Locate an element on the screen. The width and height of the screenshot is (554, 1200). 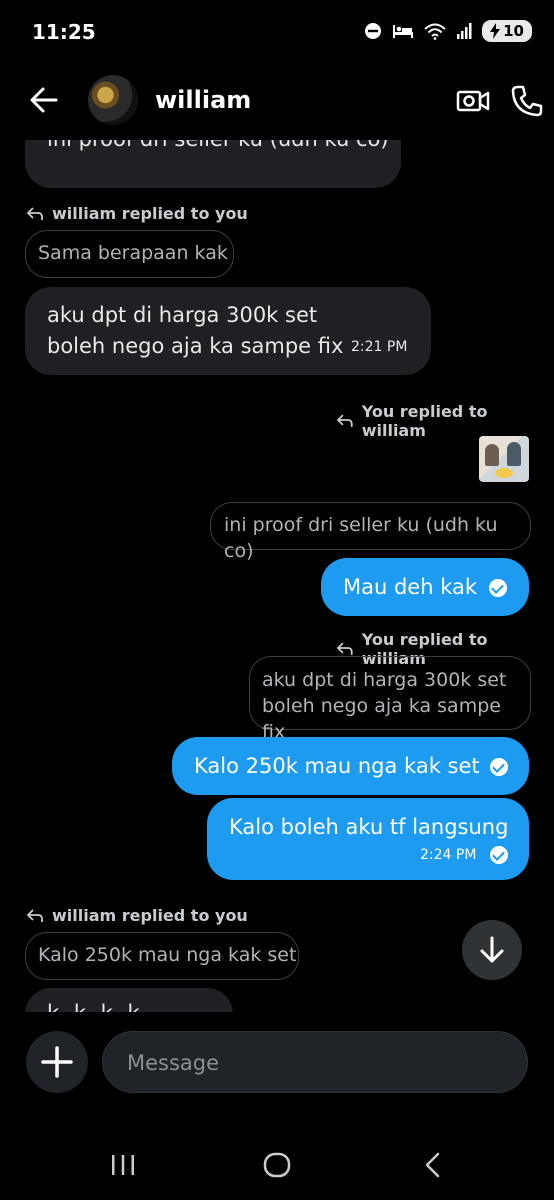
outgoing-message: Kalo boleh aku tf langsung 2:24 PM is located at coordinates (368, 839).